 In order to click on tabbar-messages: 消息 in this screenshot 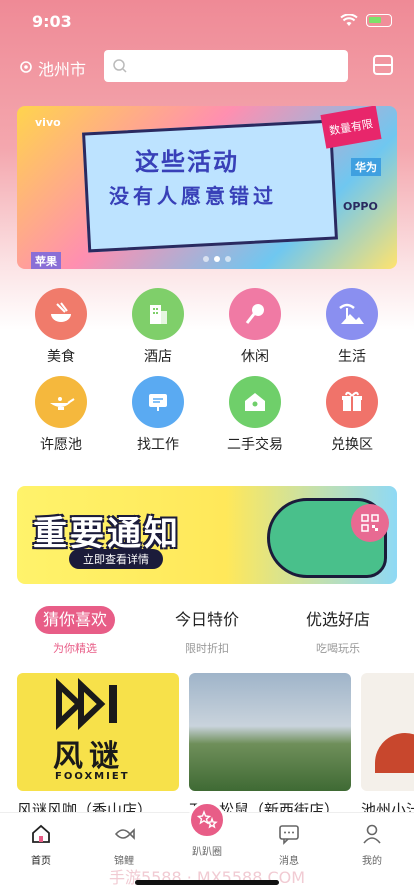, I will do `click(289, 845)`.